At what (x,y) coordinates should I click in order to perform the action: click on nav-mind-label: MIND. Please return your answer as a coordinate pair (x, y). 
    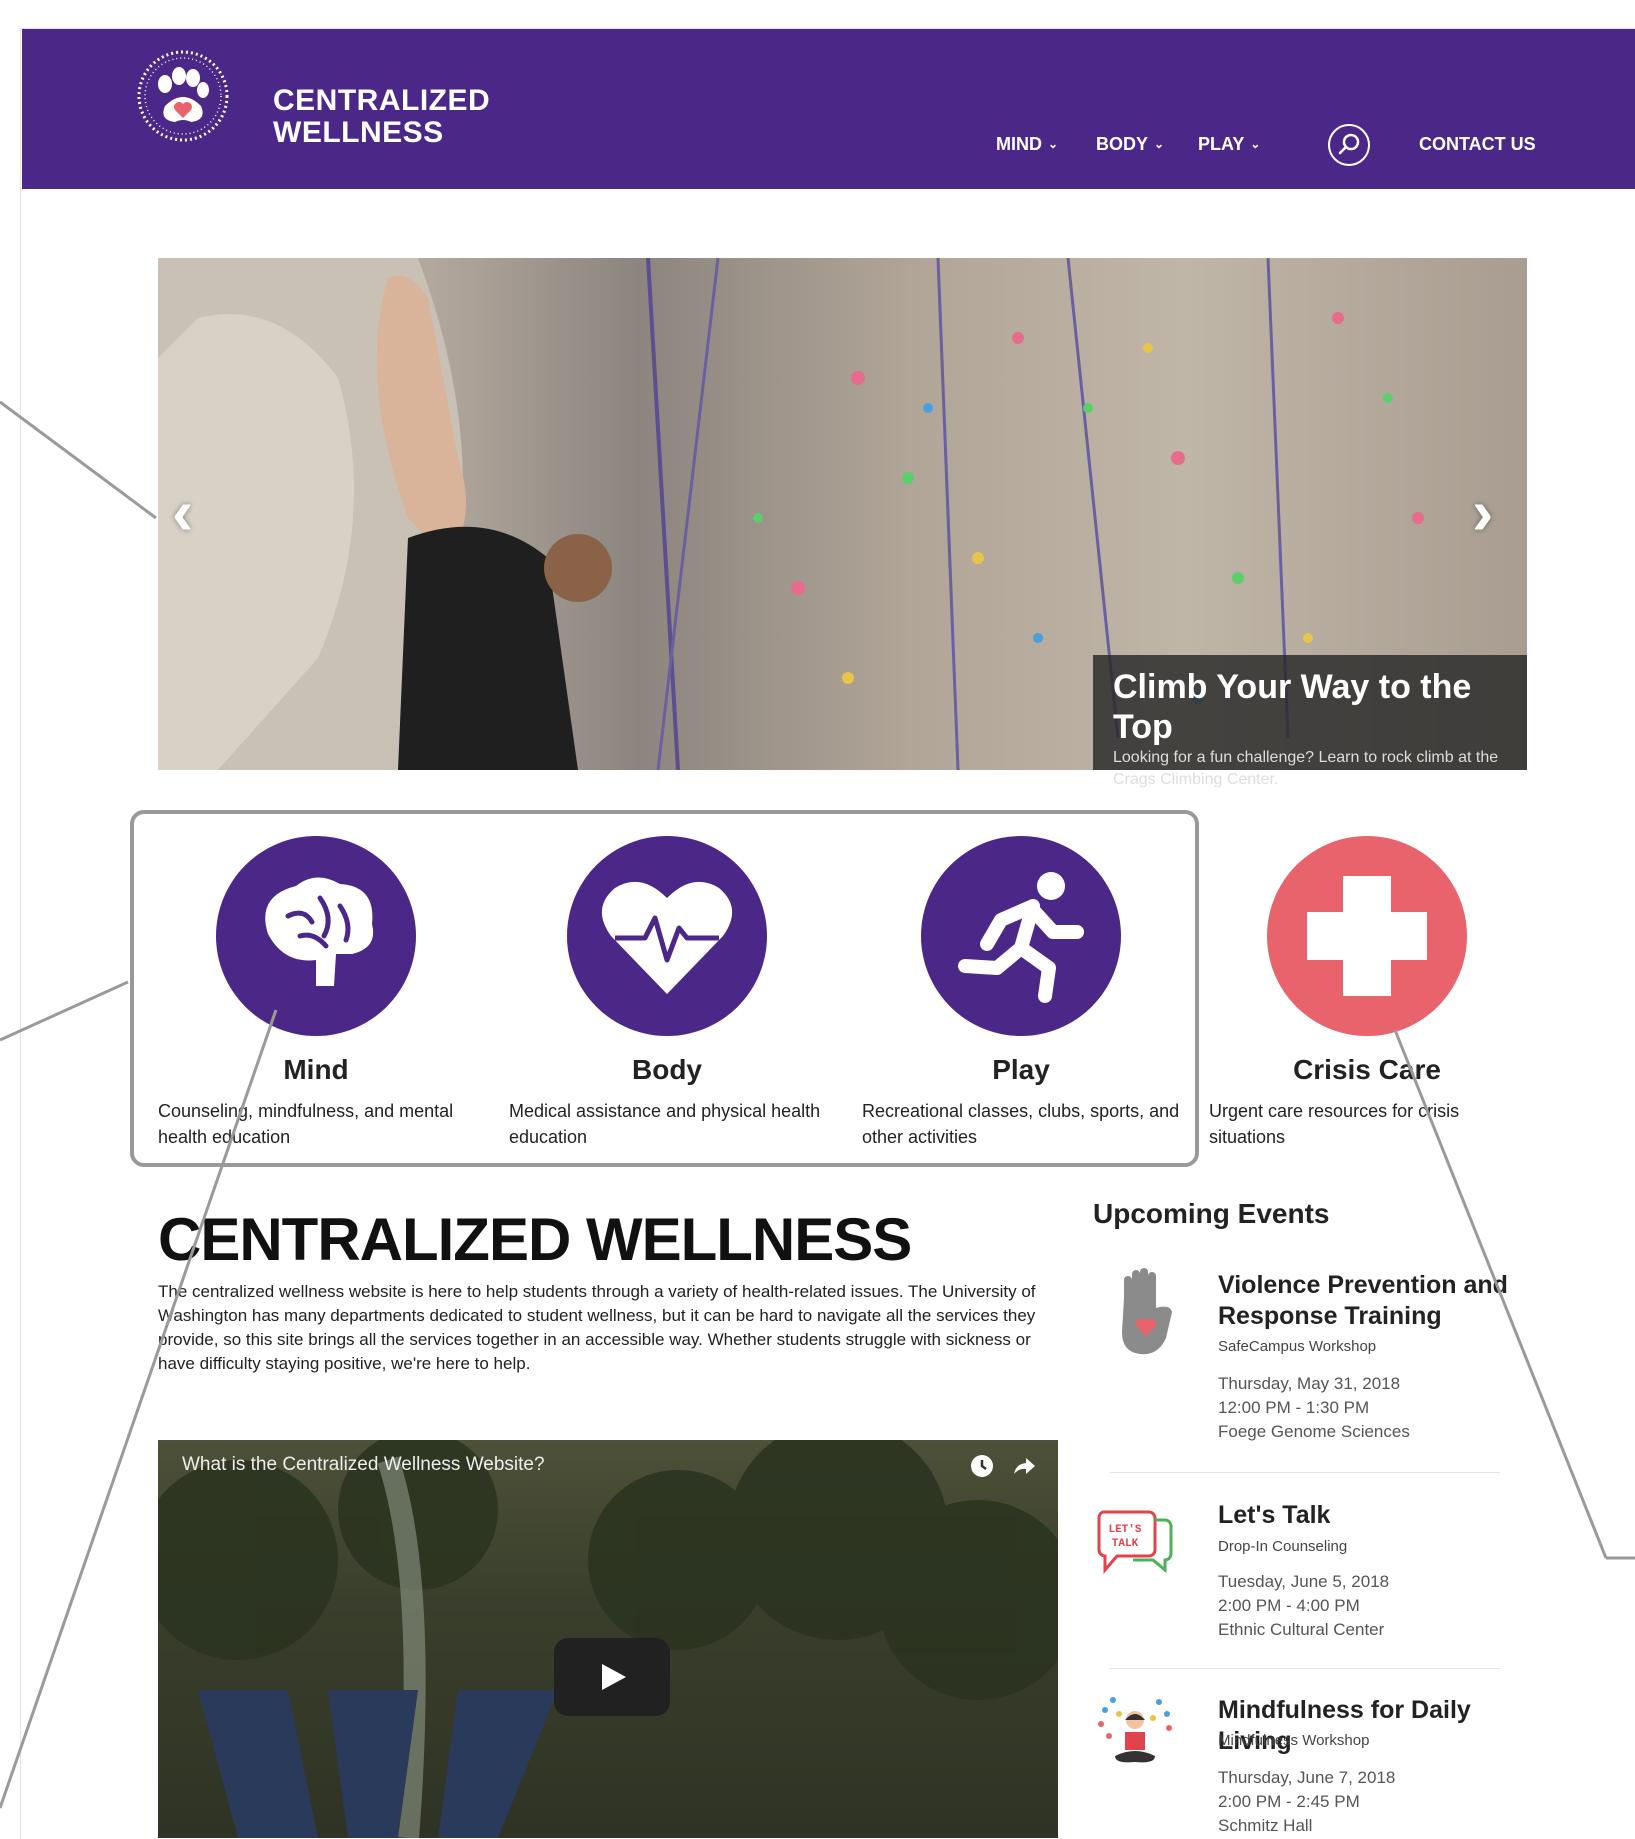
    Looking at the image, I should click on (1019, 144).